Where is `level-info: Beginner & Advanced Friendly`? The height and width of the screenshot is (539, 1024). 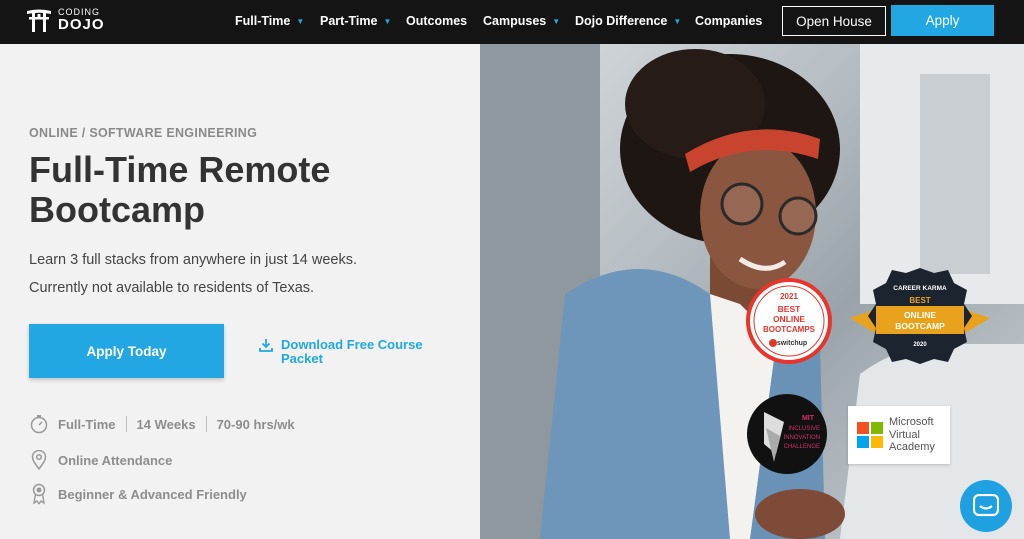
level-info: Beginner & Advanced Friendly is located at coordinates (138, 494).